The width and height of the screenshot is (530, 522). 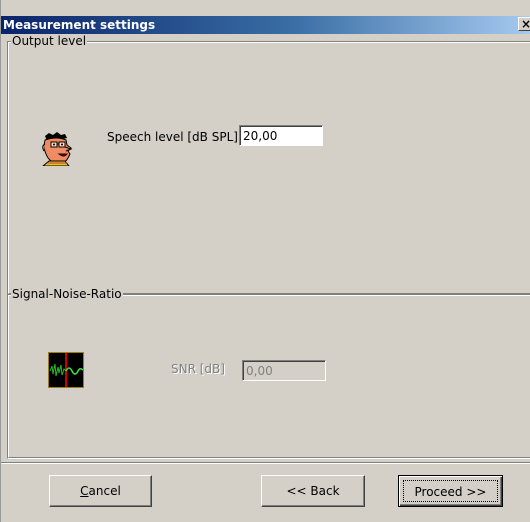 I want to click on proceed-label: Proceed >>, so click(x=450, y=492).